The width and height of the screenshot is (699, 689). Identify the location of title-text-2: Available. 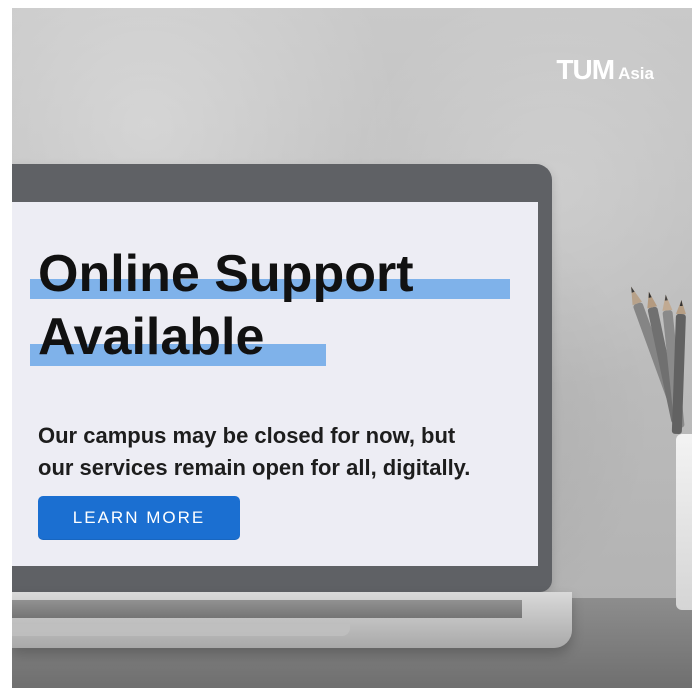
(151, 337).